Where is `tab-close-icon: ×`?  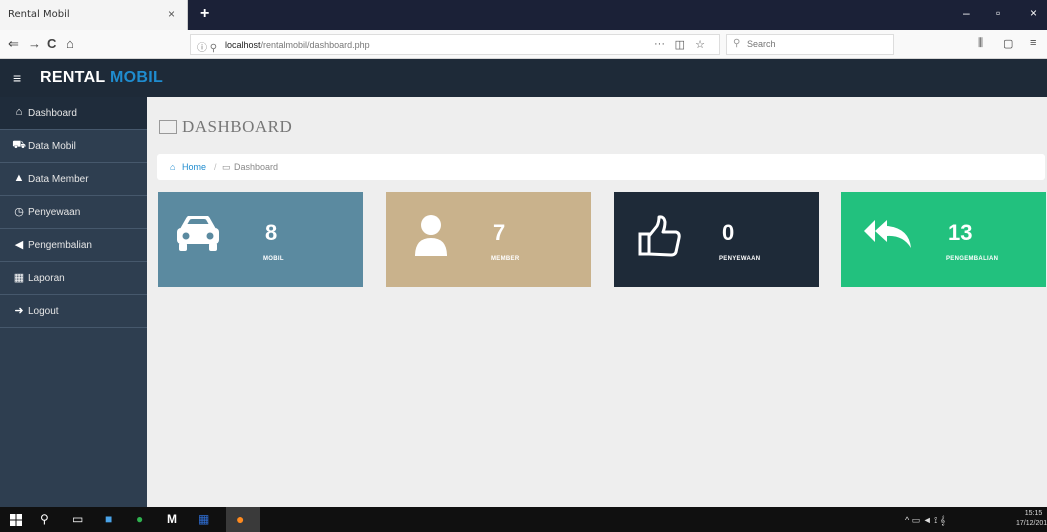
tab-close-icon: × is located at coordinates (171, 14).